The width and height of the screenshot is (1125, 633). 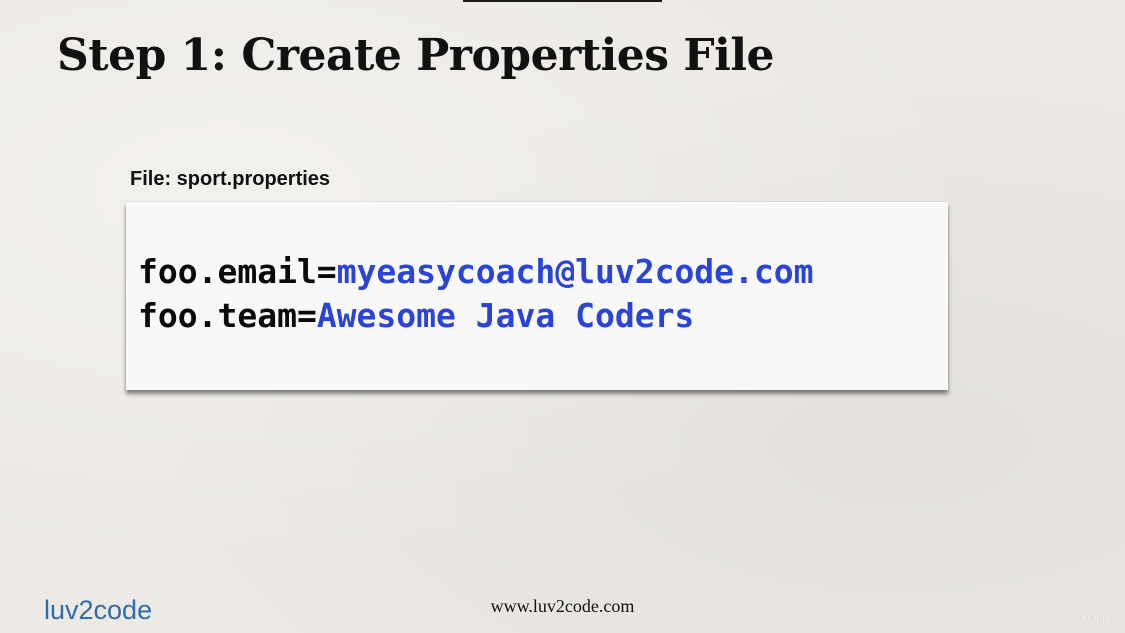 What do you see at coordinates (505, 315) in the screenshot?
I see `code-value: Awesome Java Coders` at bounding box center [505, 315].